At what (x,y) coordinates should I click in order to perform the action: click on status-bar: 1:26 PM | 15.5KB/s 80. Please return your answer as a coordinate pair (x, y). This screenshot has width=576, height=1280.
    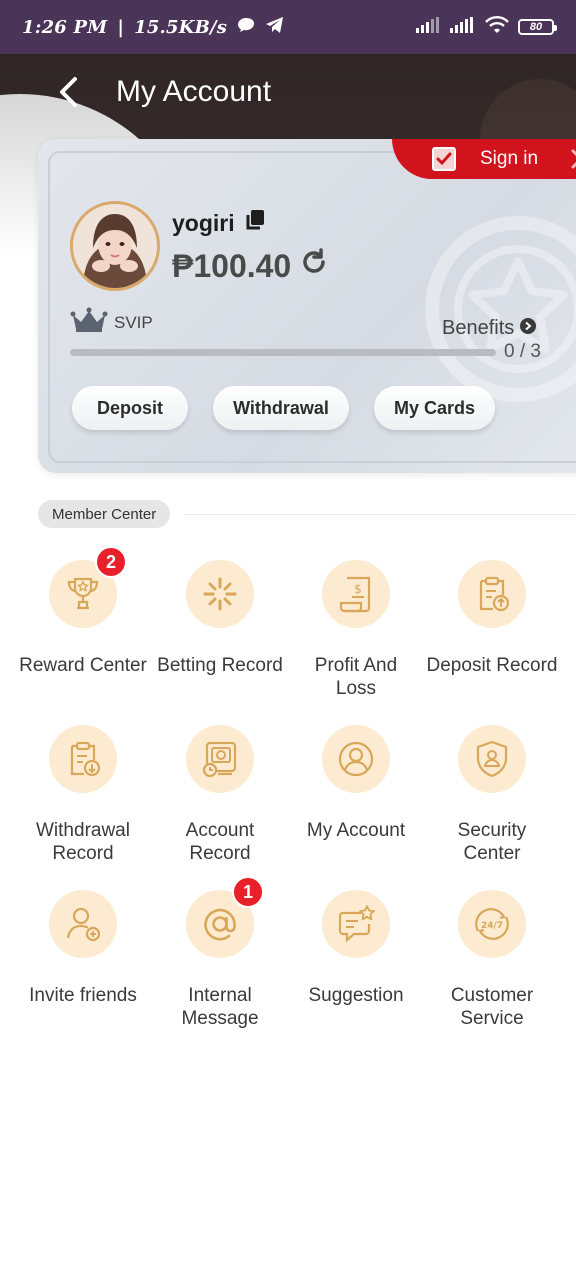
    Looking at the image, I should click on (288, 27).